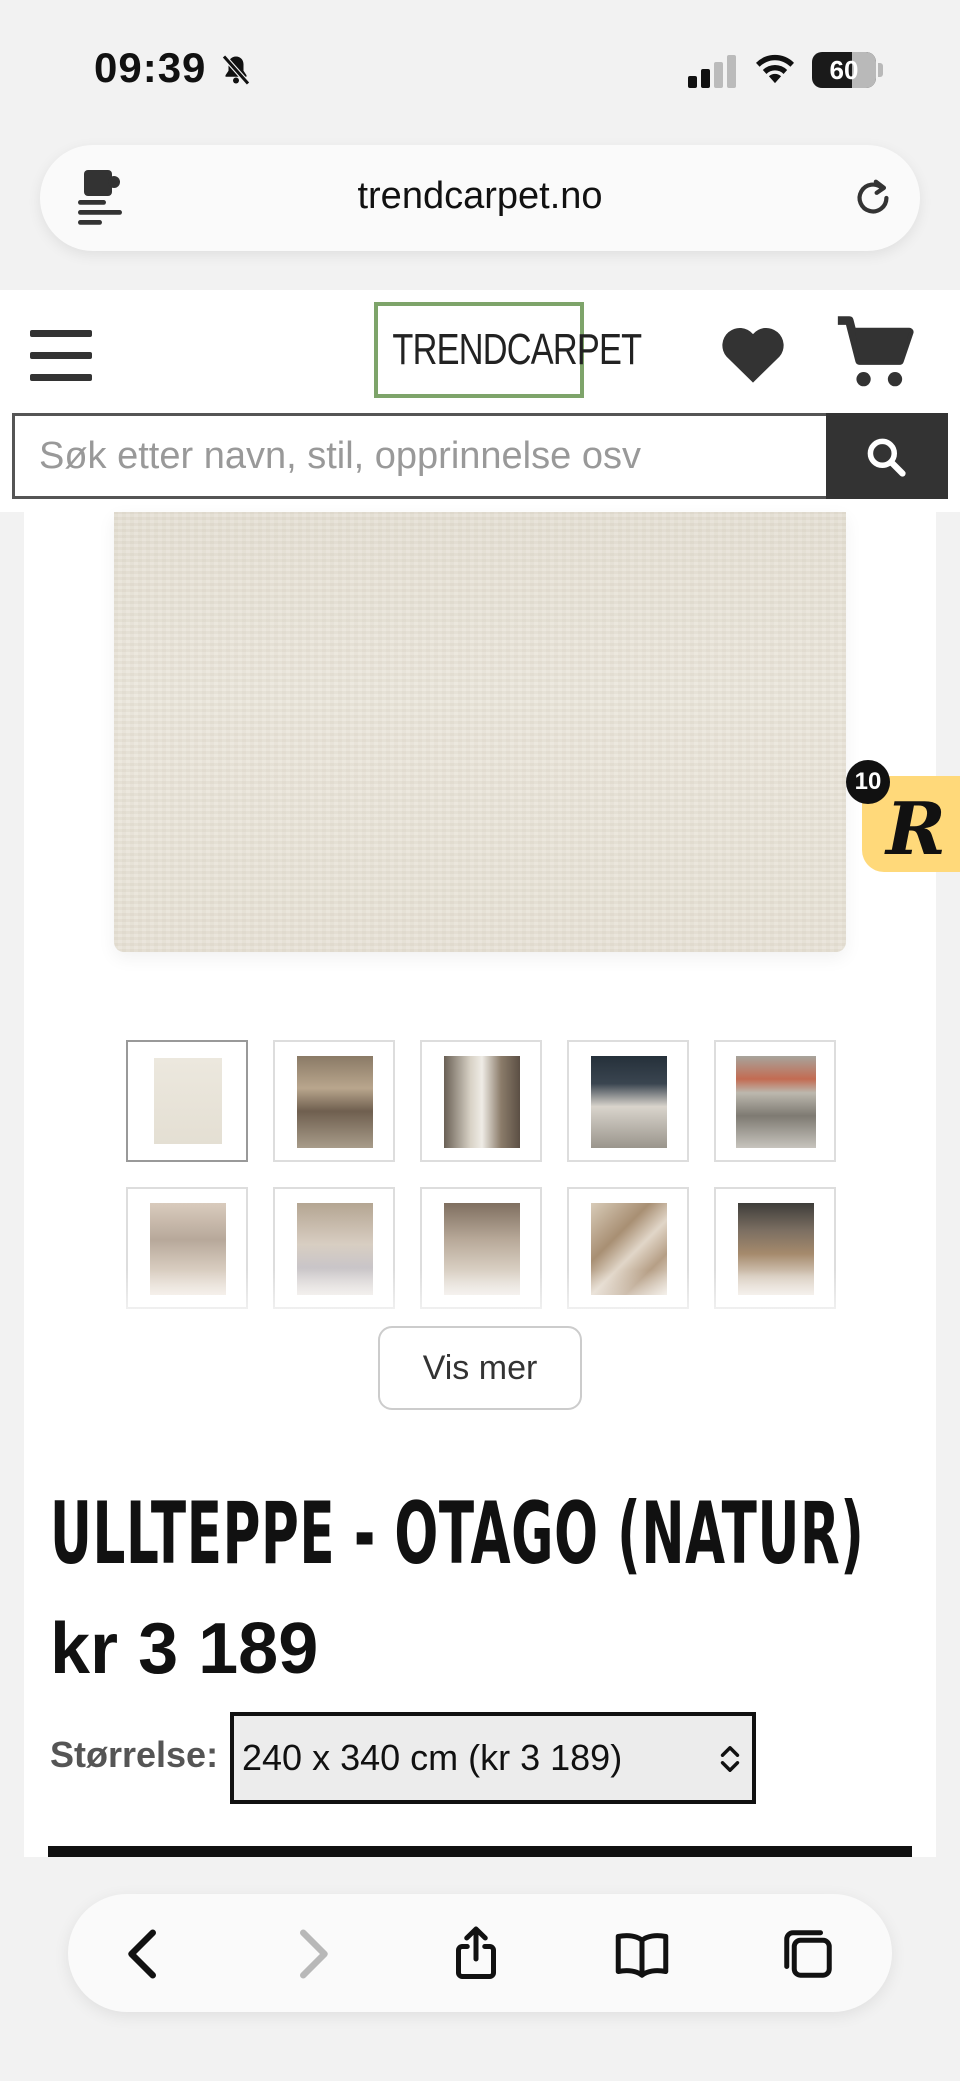 The height and width of the screenshot is (2081, 960). I want to click on show-more-button: Vis mer, so click(480, 1368).